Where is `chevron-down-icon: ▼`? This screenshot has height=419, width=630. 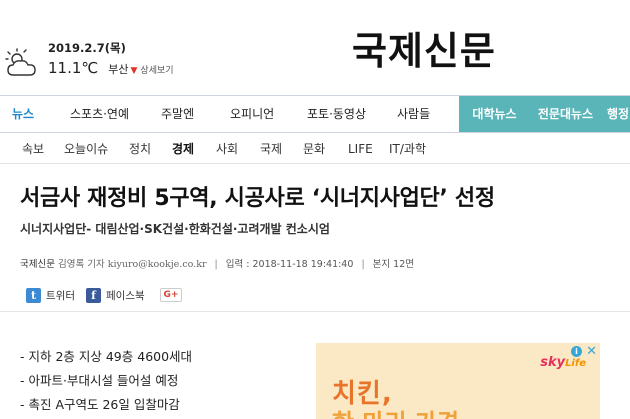
chevron-down-icon: ▼ is located at coordinates (134, 71).